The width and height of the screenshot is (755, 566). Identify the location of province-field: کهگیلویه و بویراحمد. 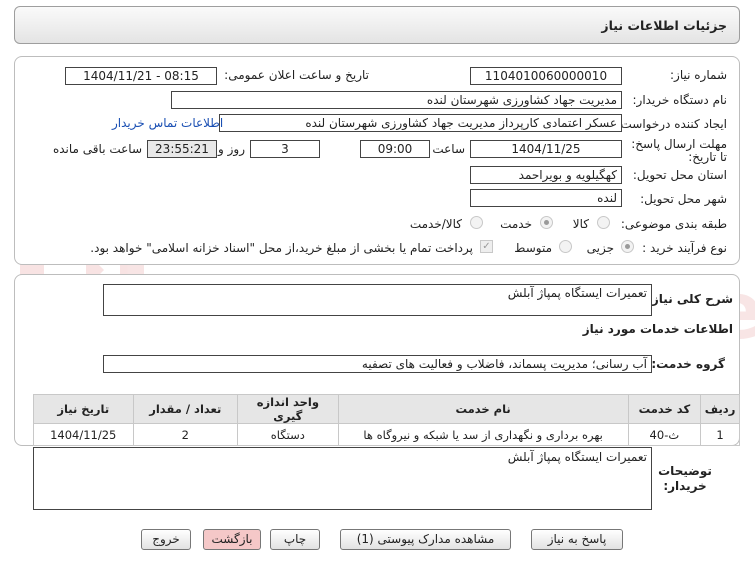
(546, 175).